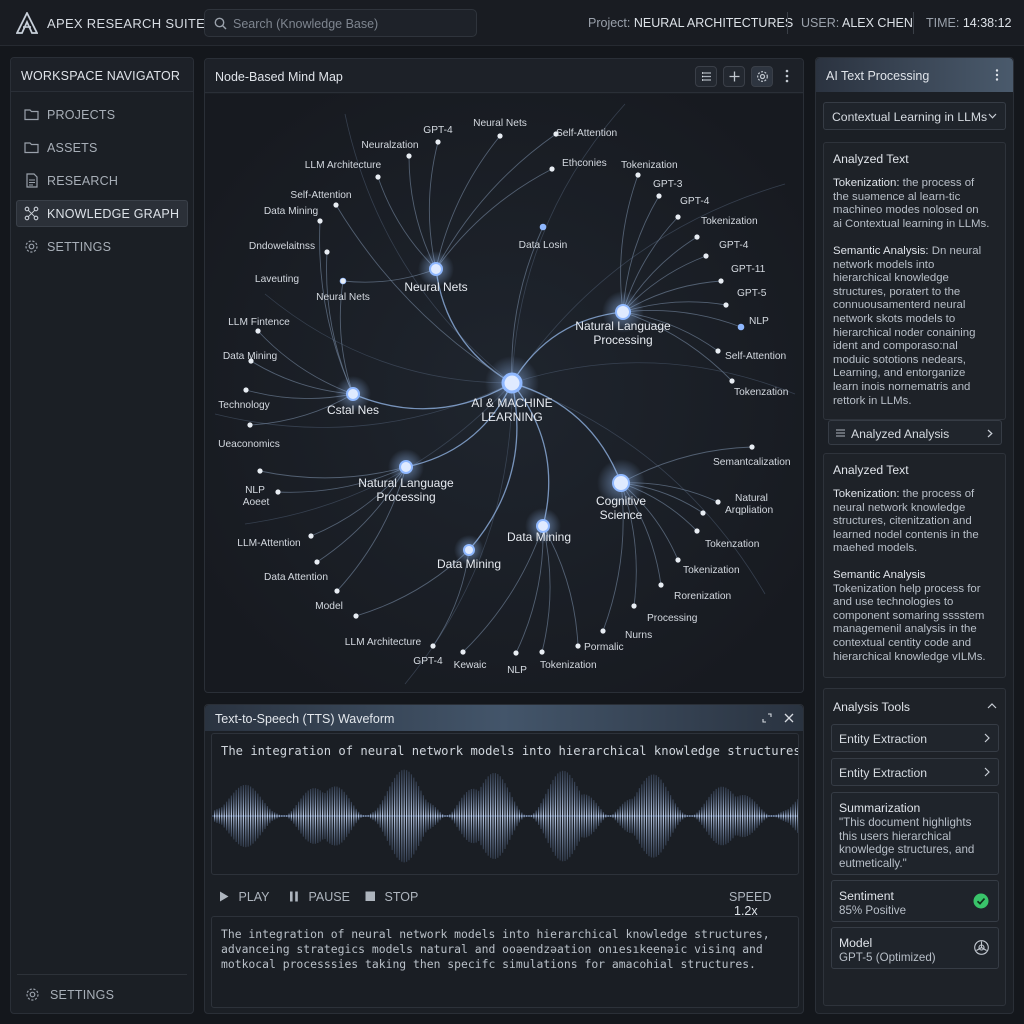 Image resolution: width=1024 pixels, height=1024 pixels. What do you see at coordinates (789, 718) in the screenshot?
I see `close-icon` at bounding box center [789, 718].